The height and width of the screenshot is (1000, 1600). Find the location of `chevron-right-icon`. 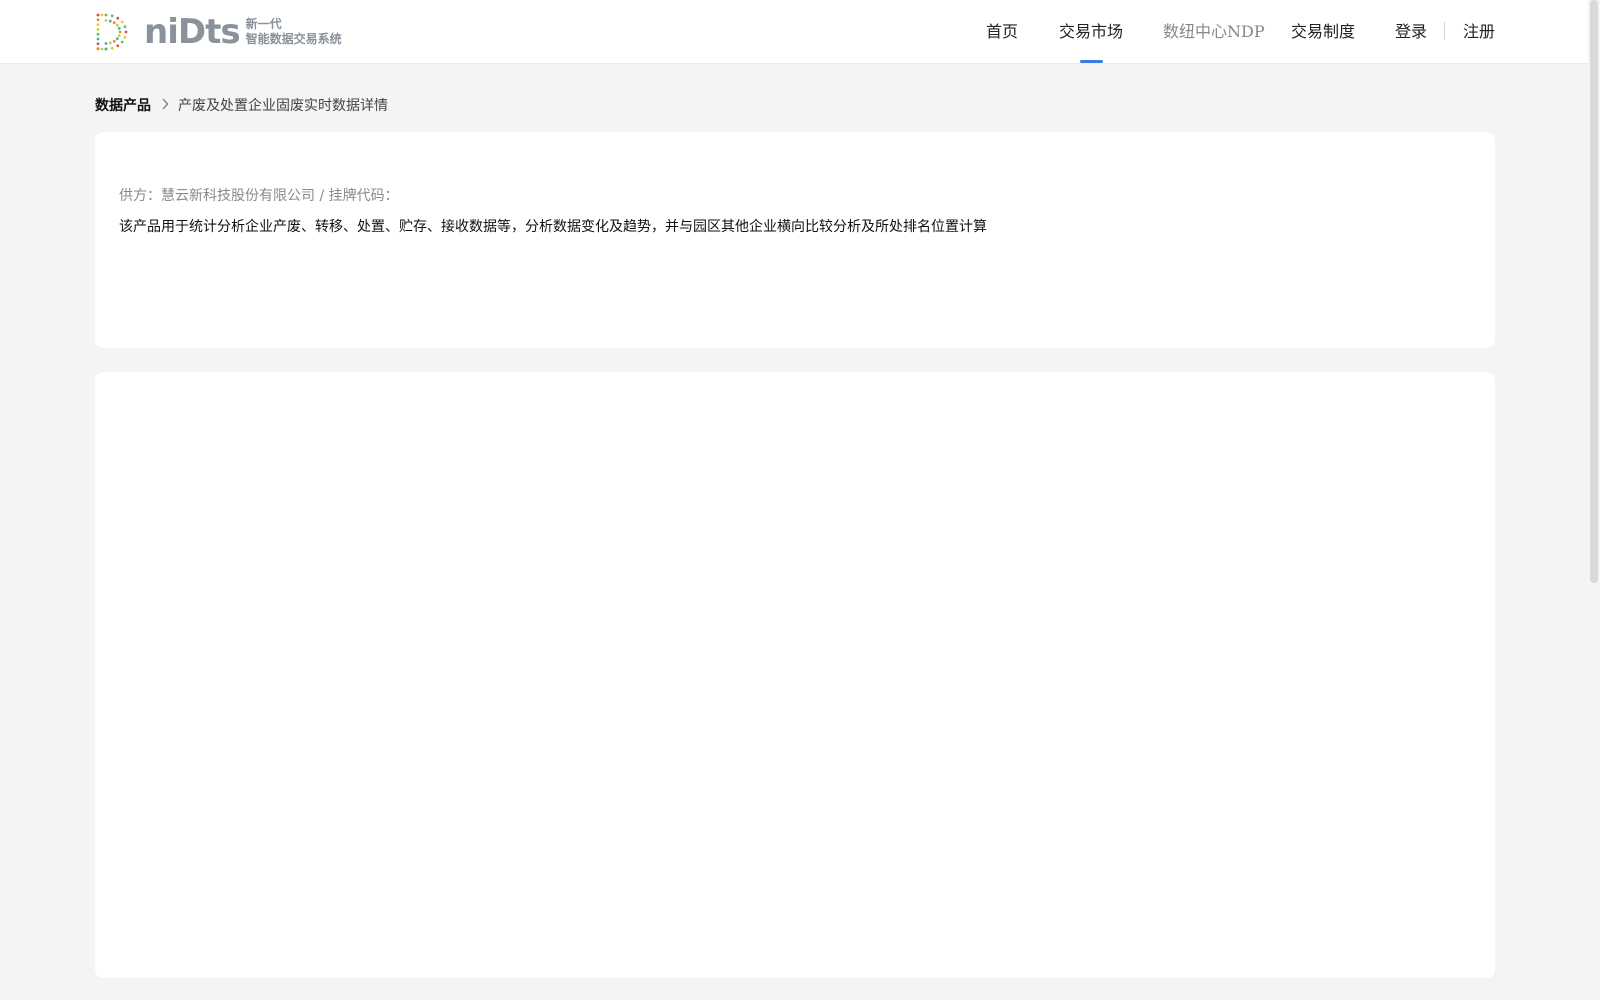

chevron-right-icon is located at coordinates (165, 105).